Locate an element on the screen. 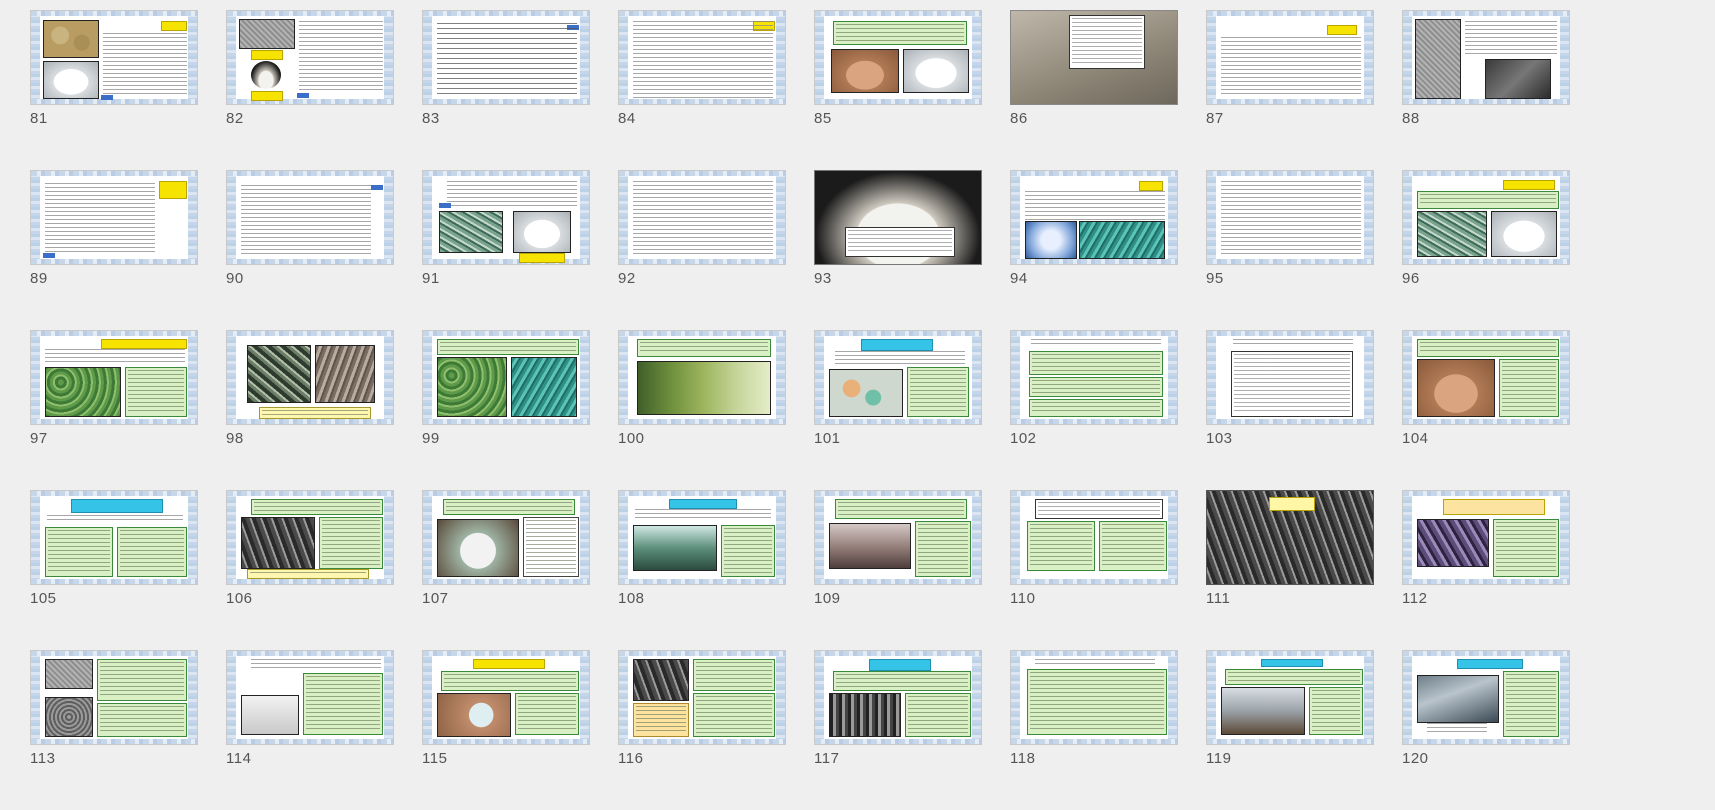 The height and width of the screenshot is (810, 1715). slide-cell: 96 is located at coordinates (1500, 250).